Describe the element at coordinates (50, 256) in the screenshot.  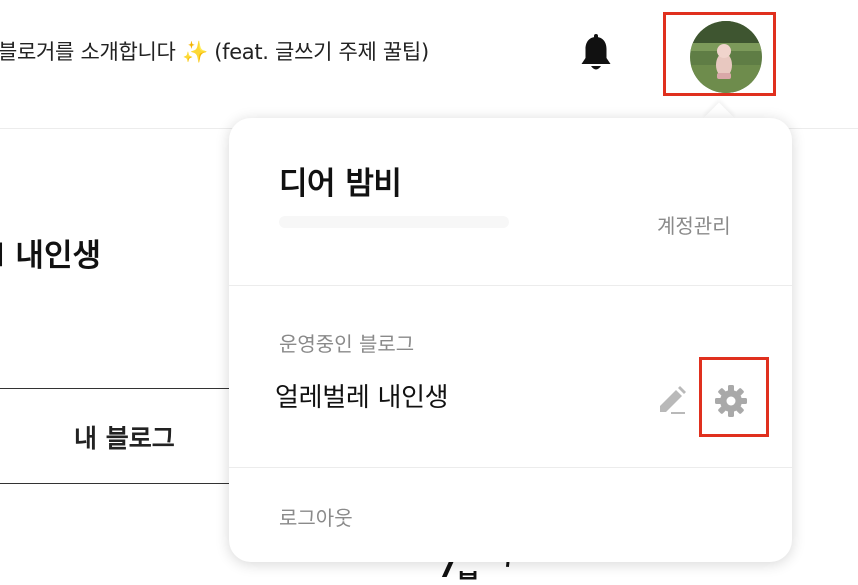
I see `background-blog-title: l 내인생` at that location.